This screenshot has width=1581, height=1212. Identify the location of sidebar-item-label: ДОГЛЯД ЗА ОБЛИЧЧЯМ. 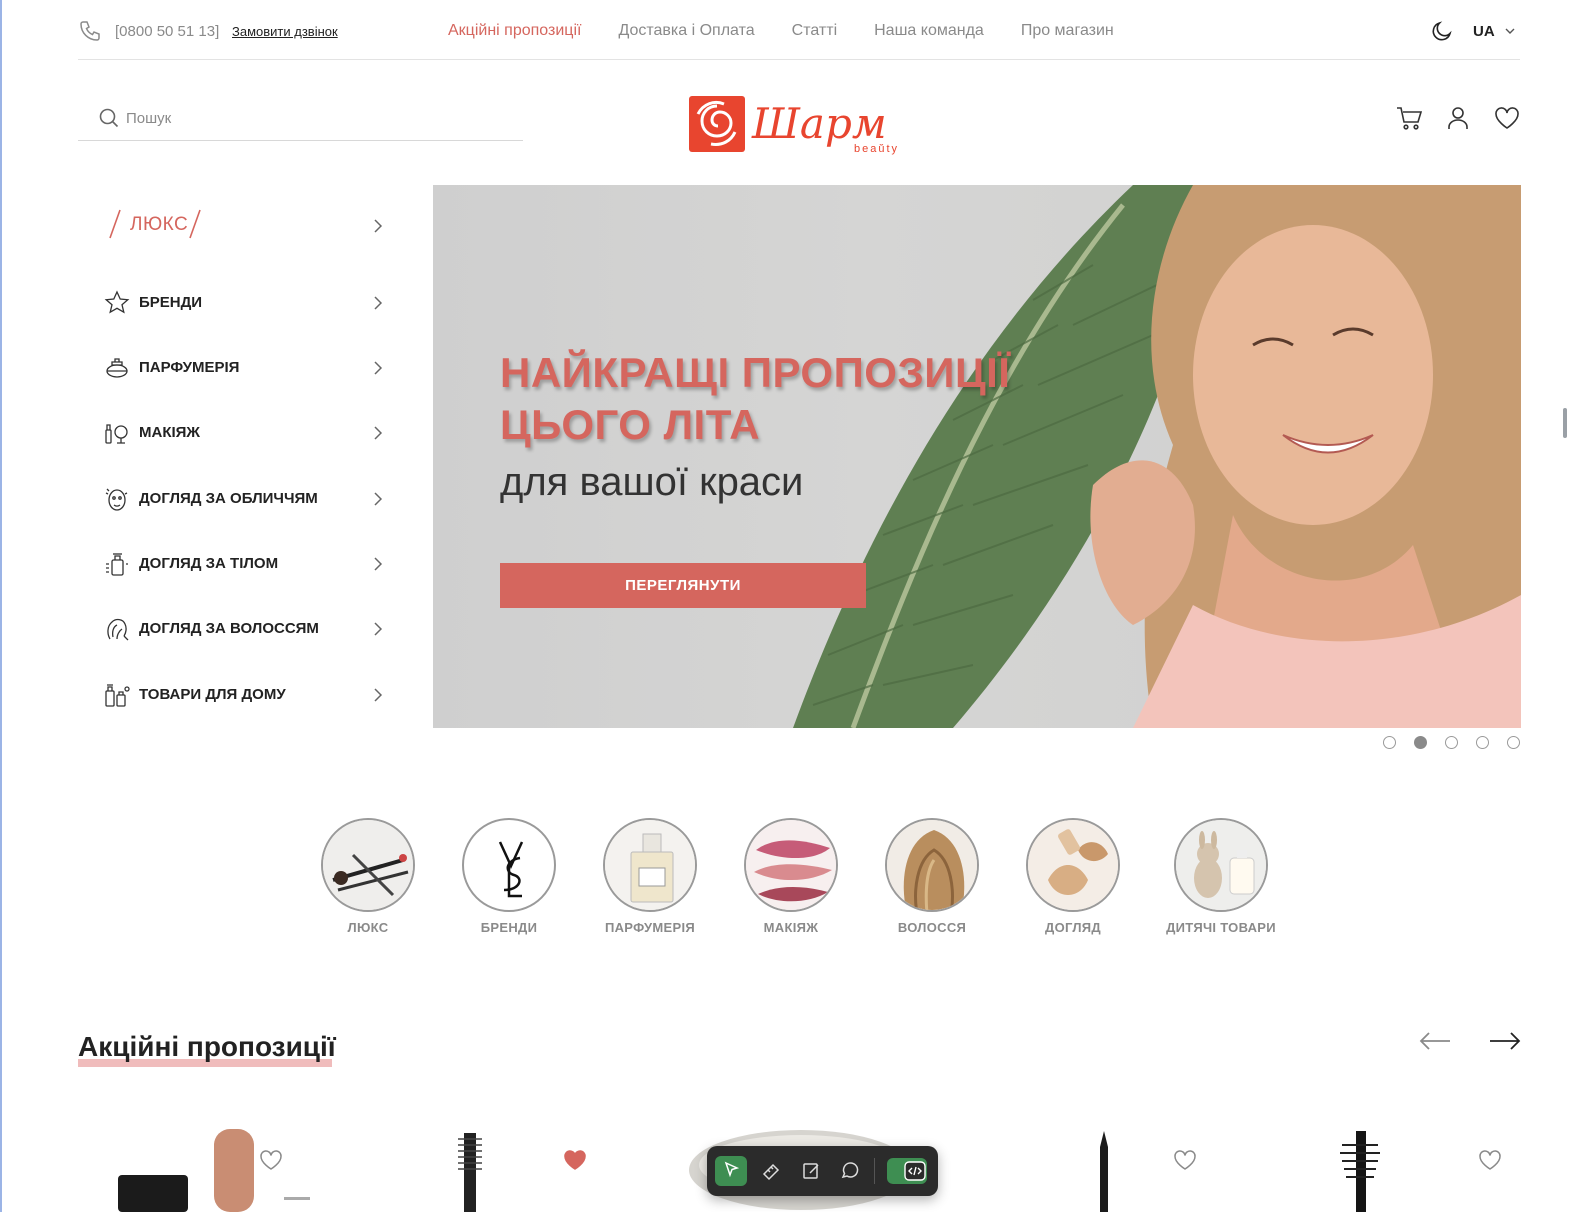
(228, 498).